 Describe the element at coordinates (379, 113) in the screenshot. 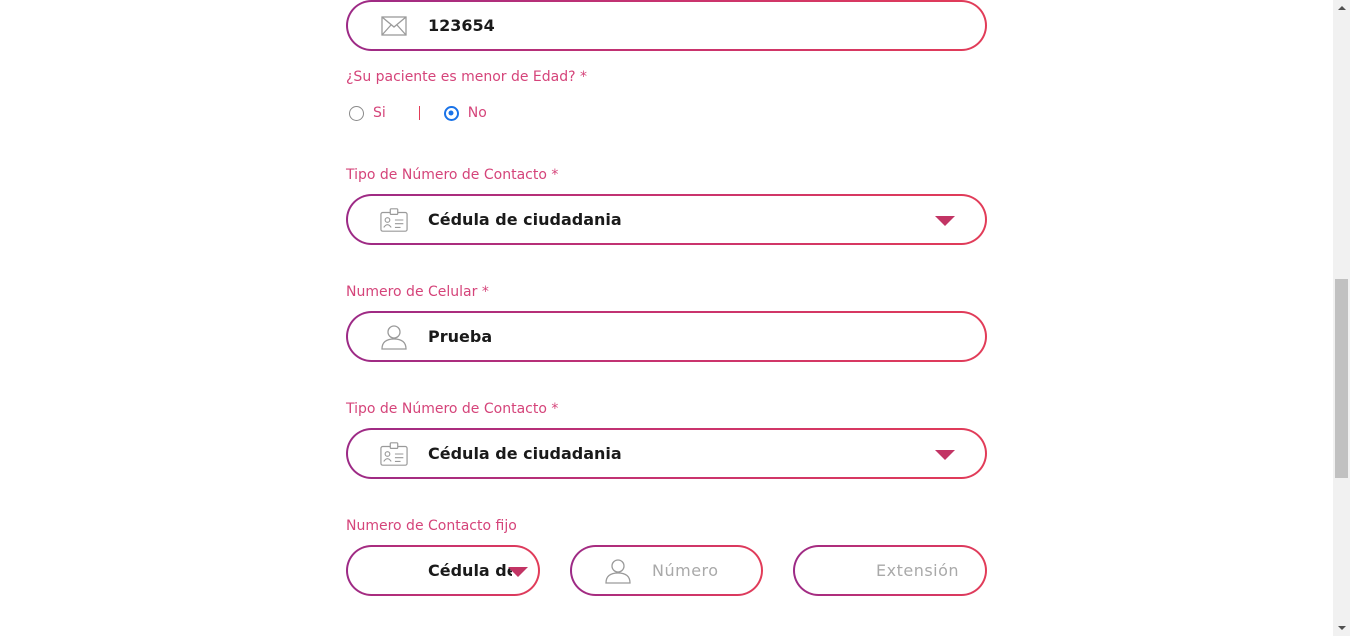

I see `radio-si-label: Si` at that location.